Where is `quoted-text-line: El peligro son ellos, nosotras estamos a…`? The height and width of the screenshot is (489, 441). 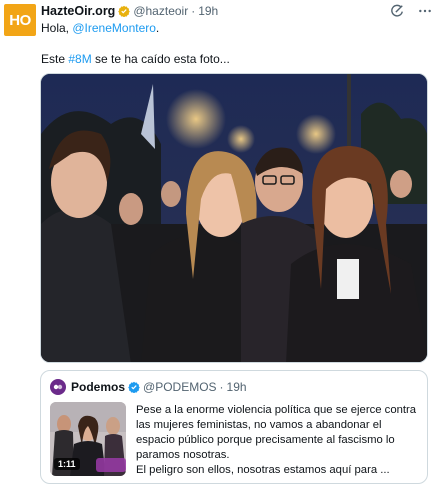
quoted-text-line: El peligro son ellos, nosotras estamos a… is located at coordinates (263, 470).